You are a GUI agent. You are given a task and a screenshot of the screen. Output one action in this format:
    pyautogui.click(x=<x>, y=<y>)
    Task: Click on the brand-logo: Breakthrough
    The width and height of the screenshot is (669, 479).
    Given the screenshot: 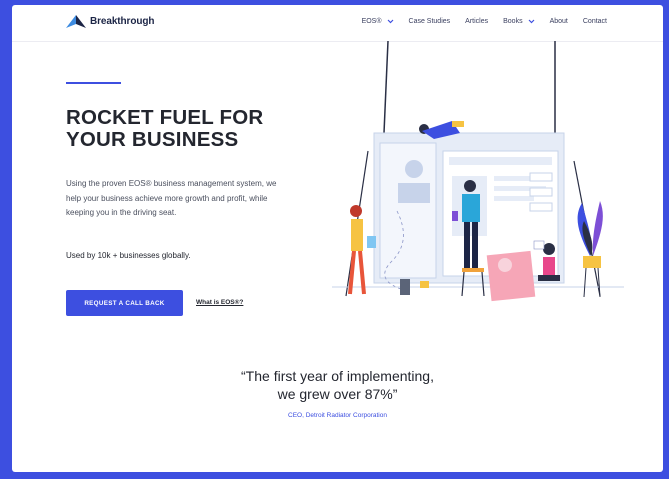 What is the action you would take?
    pyautogui.click(x=110, y=21)
    